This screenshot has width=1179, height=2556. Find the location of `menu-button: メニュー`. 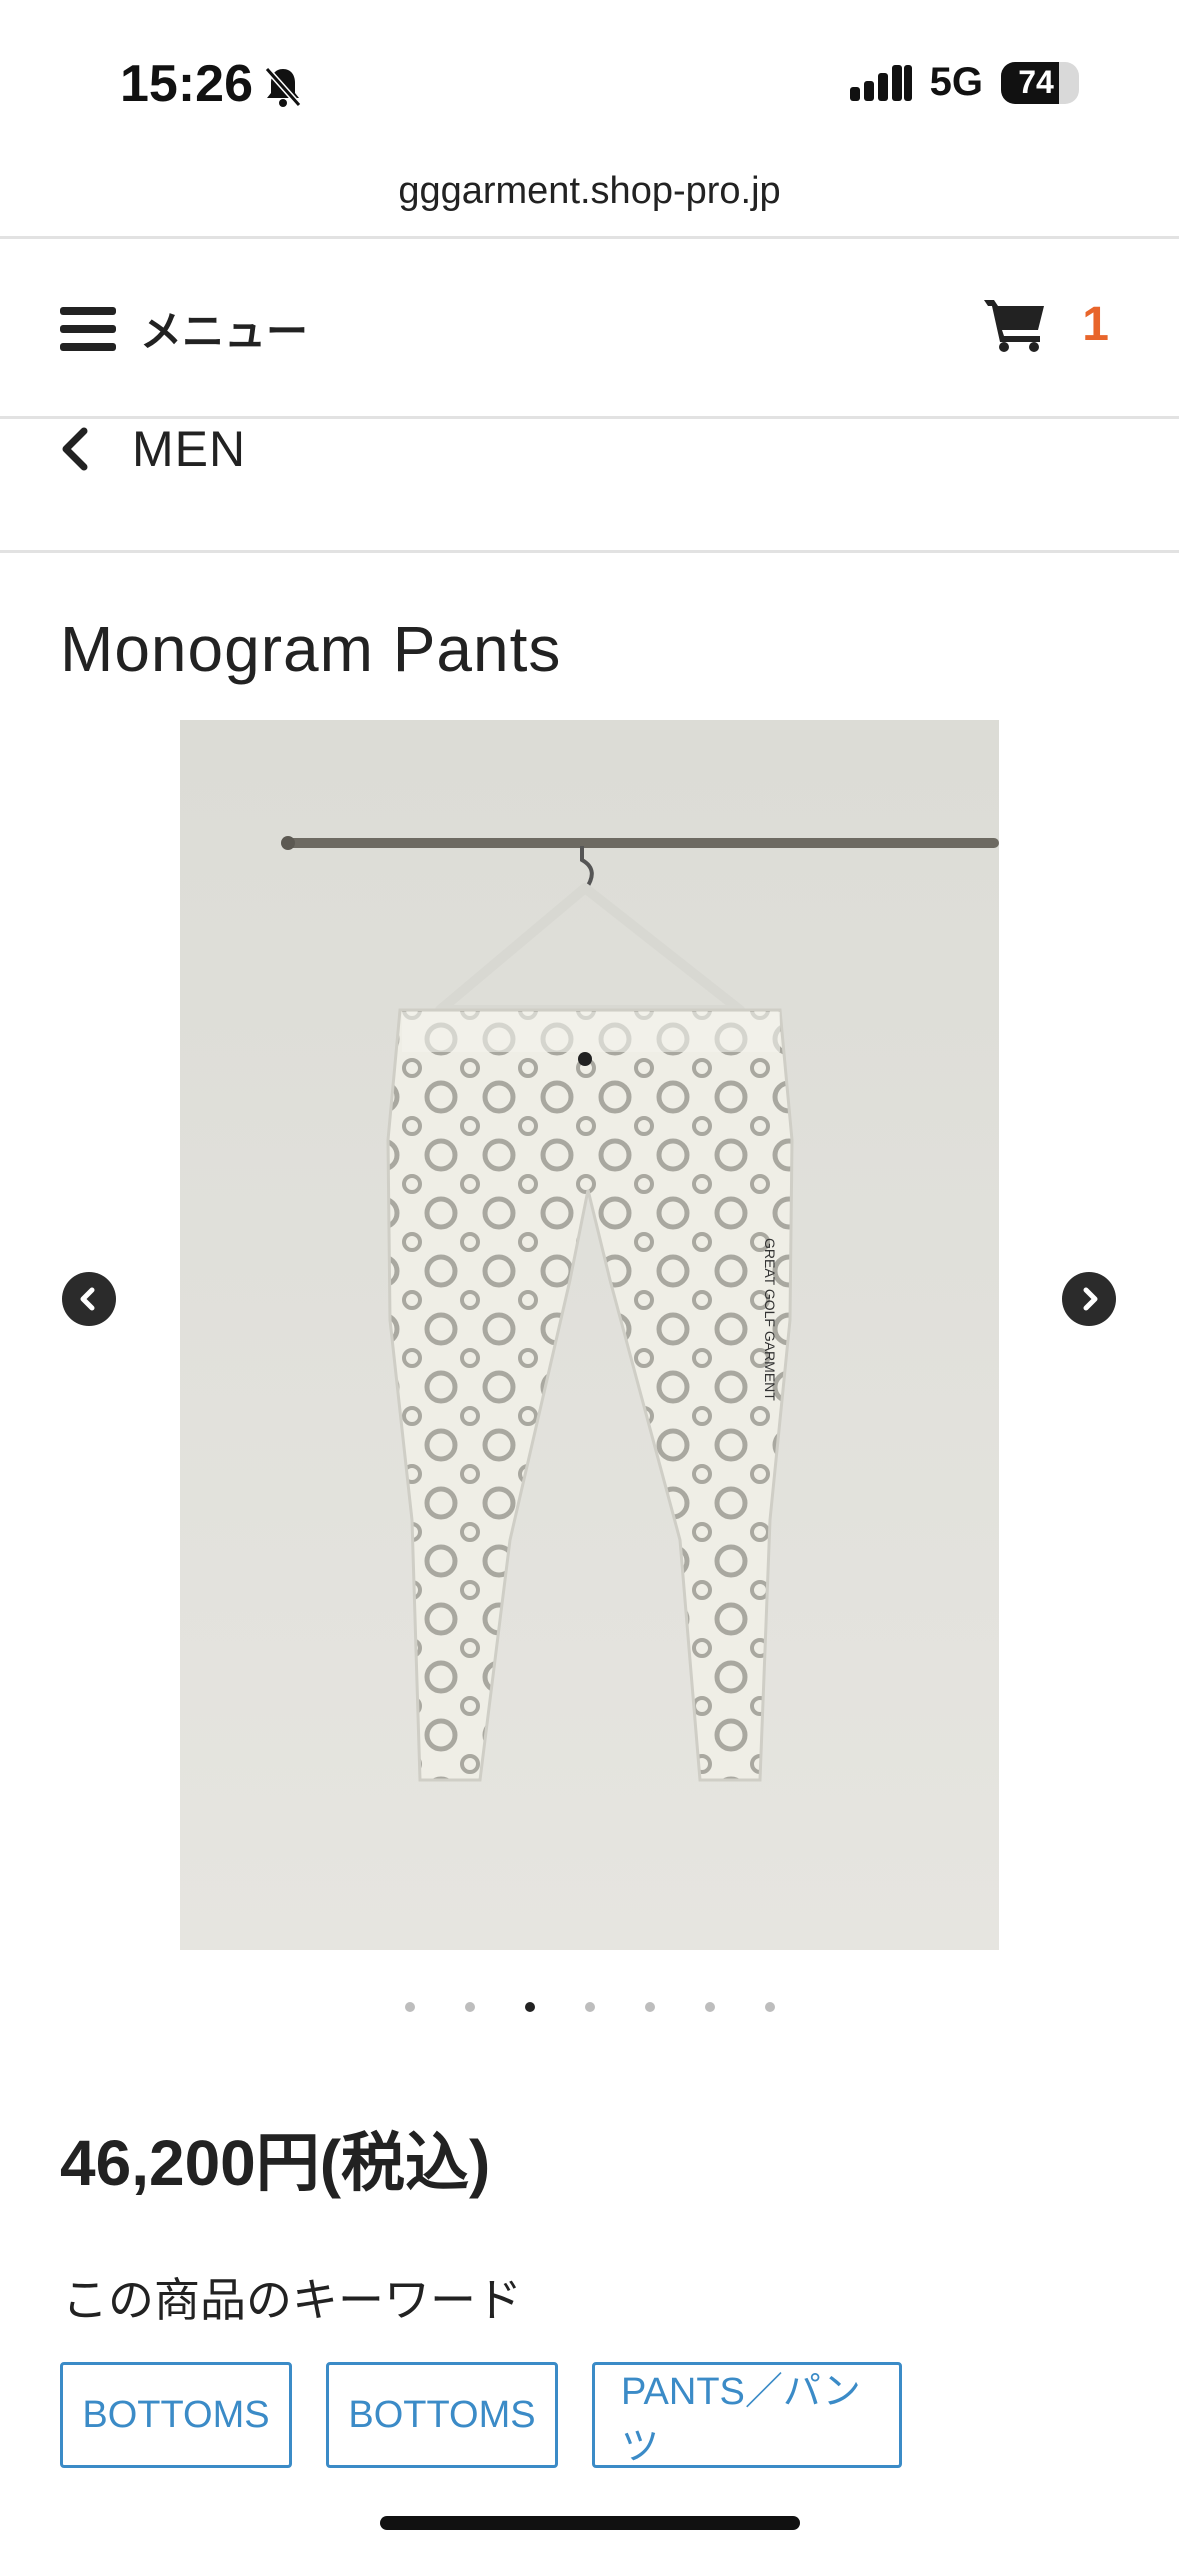

menu-button: メニュー is located at coordinates (184, 328).